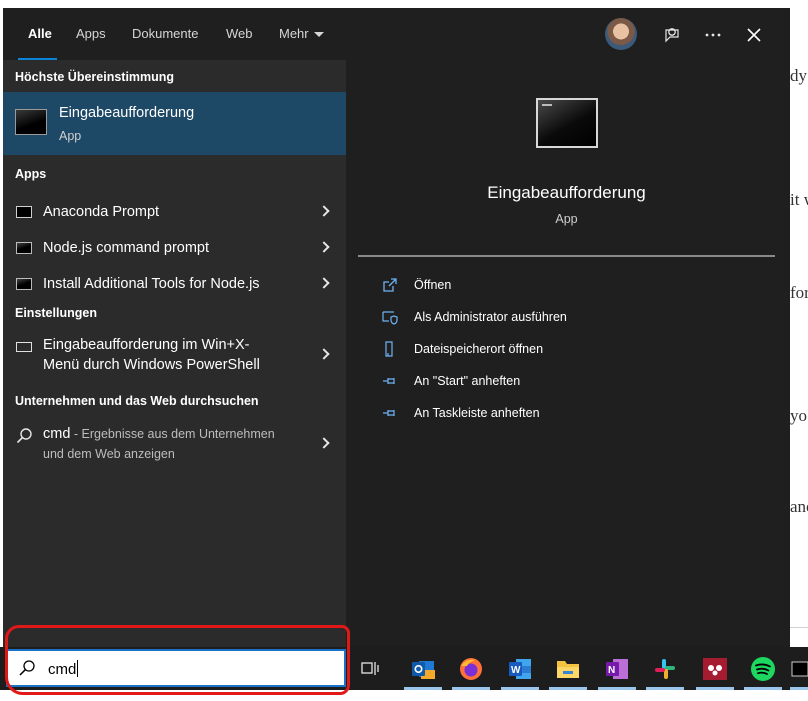 This screenshot has width=808, height=701. I want to click on word-icon: W, so click(520, 669).